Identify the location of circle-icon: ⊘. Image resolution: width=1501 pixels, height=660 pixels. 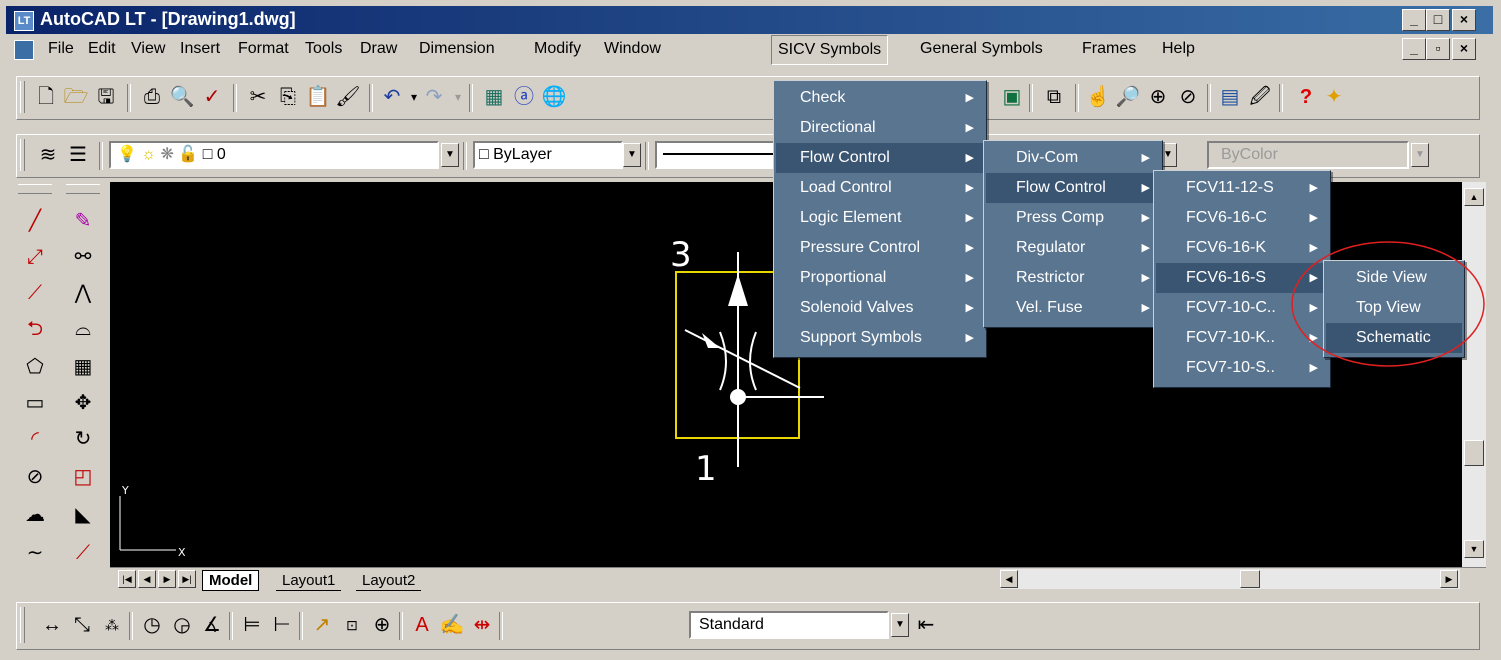
(35, 477).